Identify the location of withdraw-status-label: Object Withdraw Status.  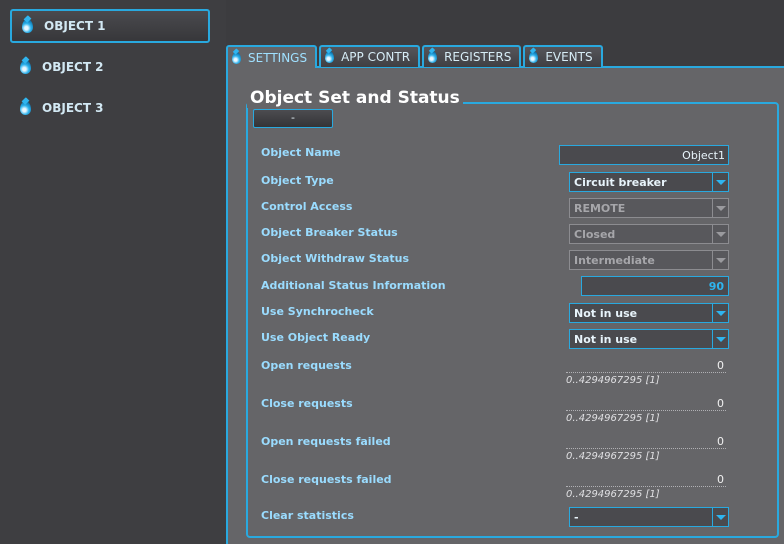
(335, 258).